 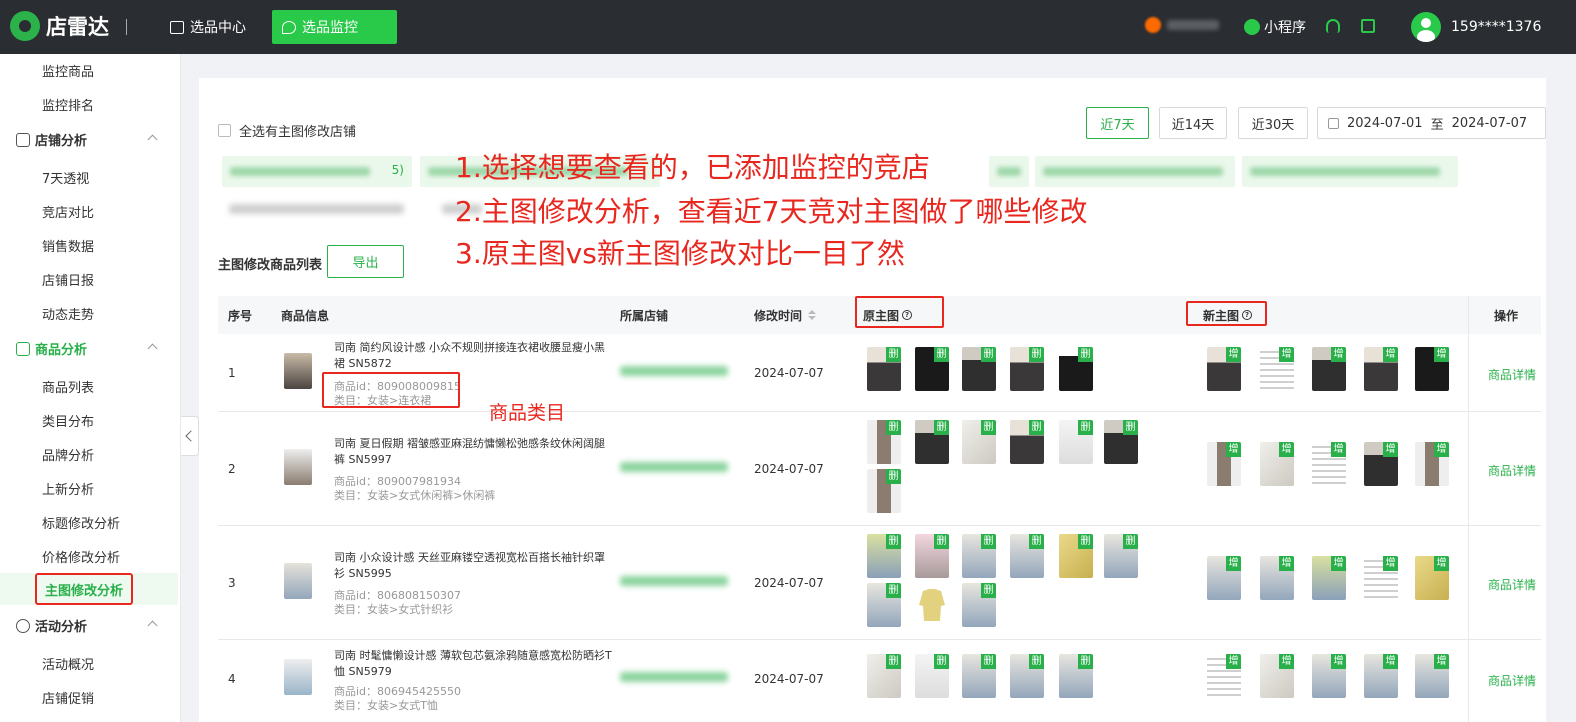 I want to click on brand-logo: 店雷达, so click(x=59, y=26).